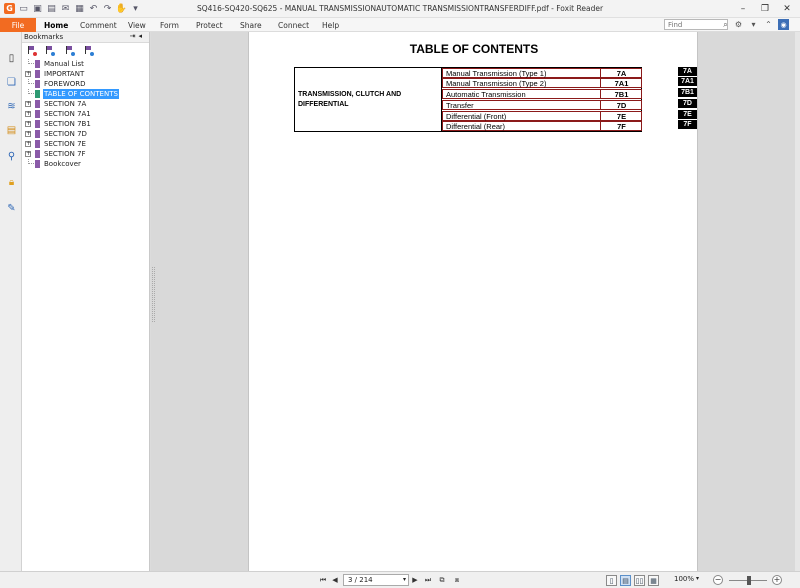 The image size is (800, 588). I want to click on bookmark-item: + SECTION 7D, so click(85, 134).